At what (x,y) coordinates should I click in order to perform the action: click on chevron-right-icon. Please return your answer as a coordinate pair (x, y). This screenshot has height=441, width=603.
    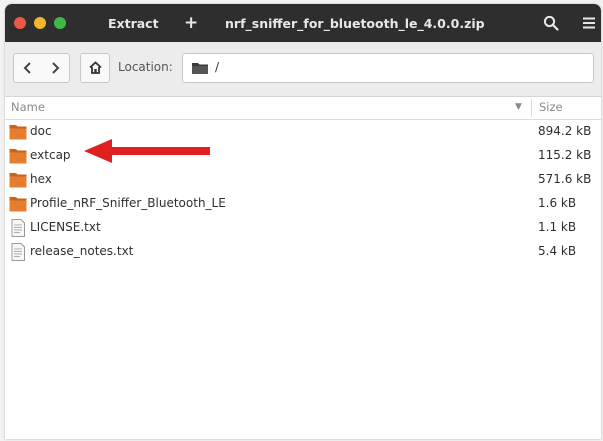
    Looking at the image, I should click on (56, 68).